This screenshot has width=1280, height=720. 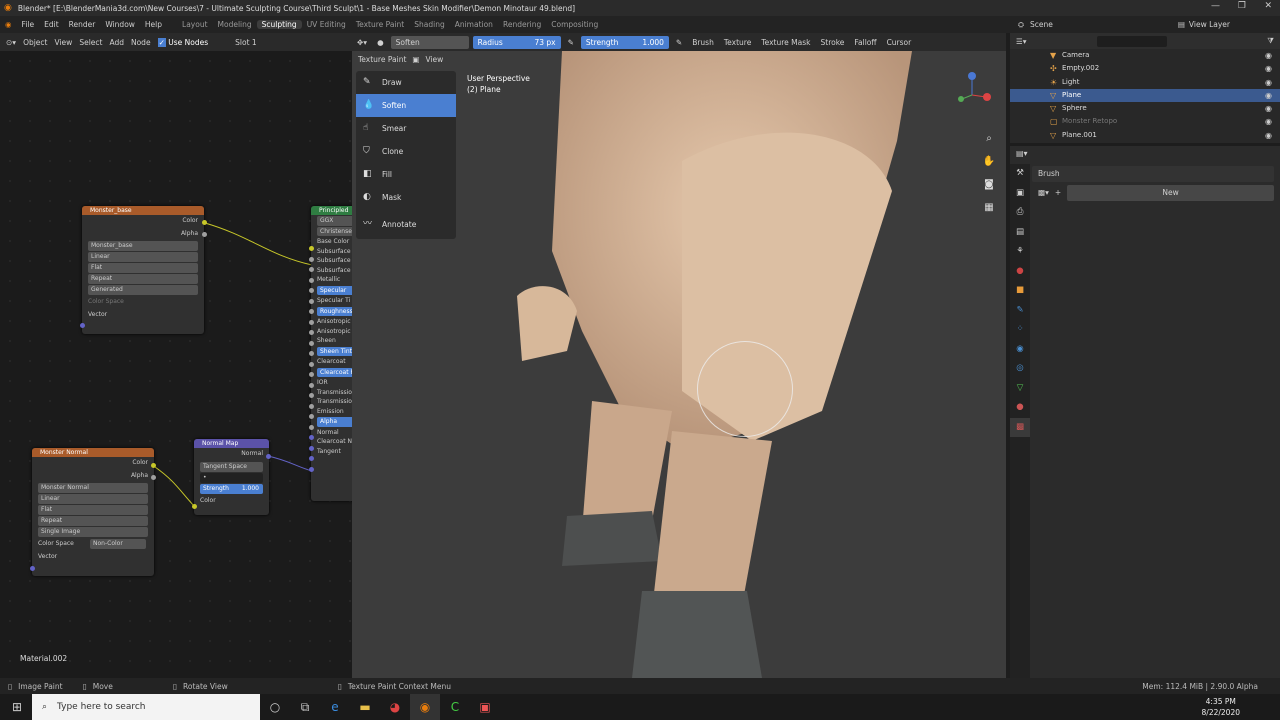 I want to click on tool-draw: ✎ Draw, so click(x=406, y=82).